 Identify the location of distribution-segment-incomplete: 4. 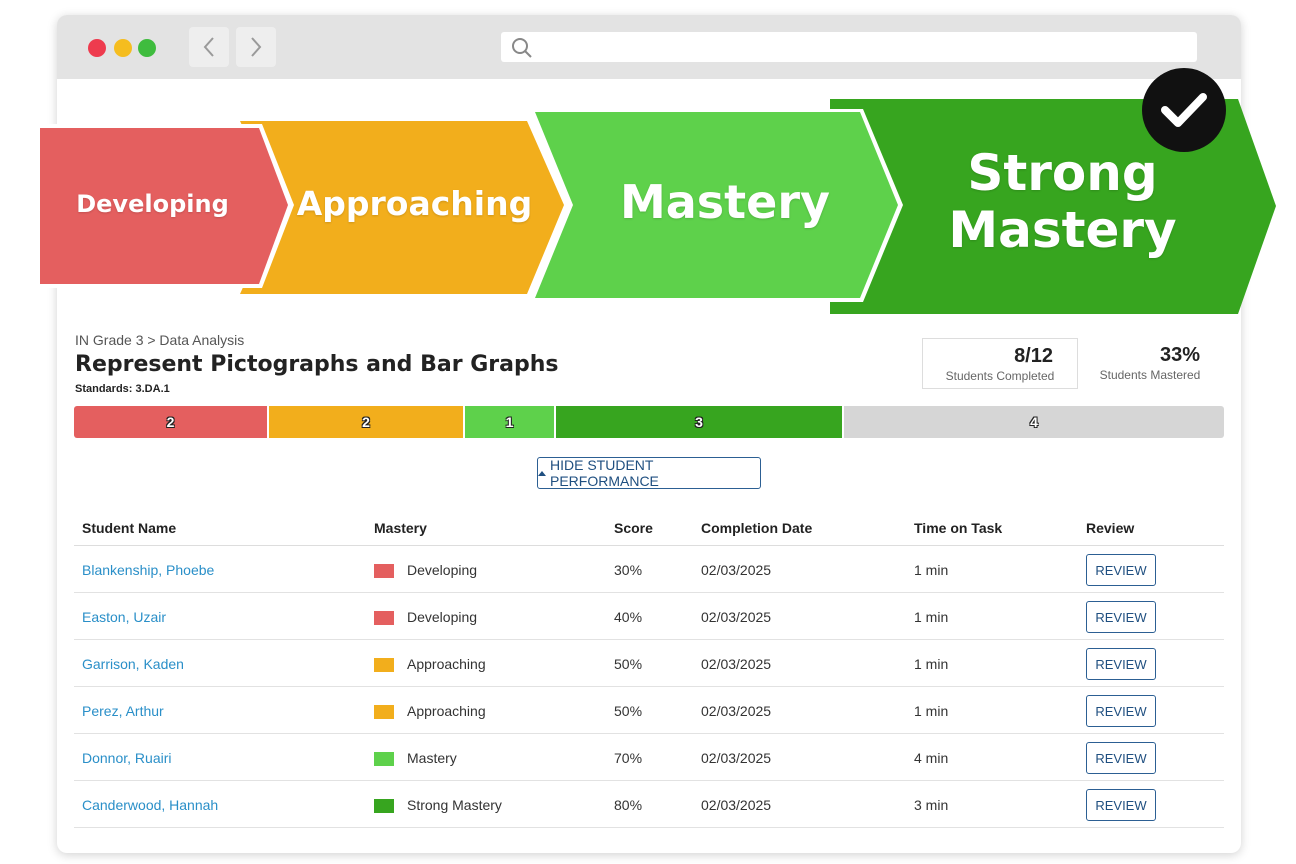
(1034, 422).